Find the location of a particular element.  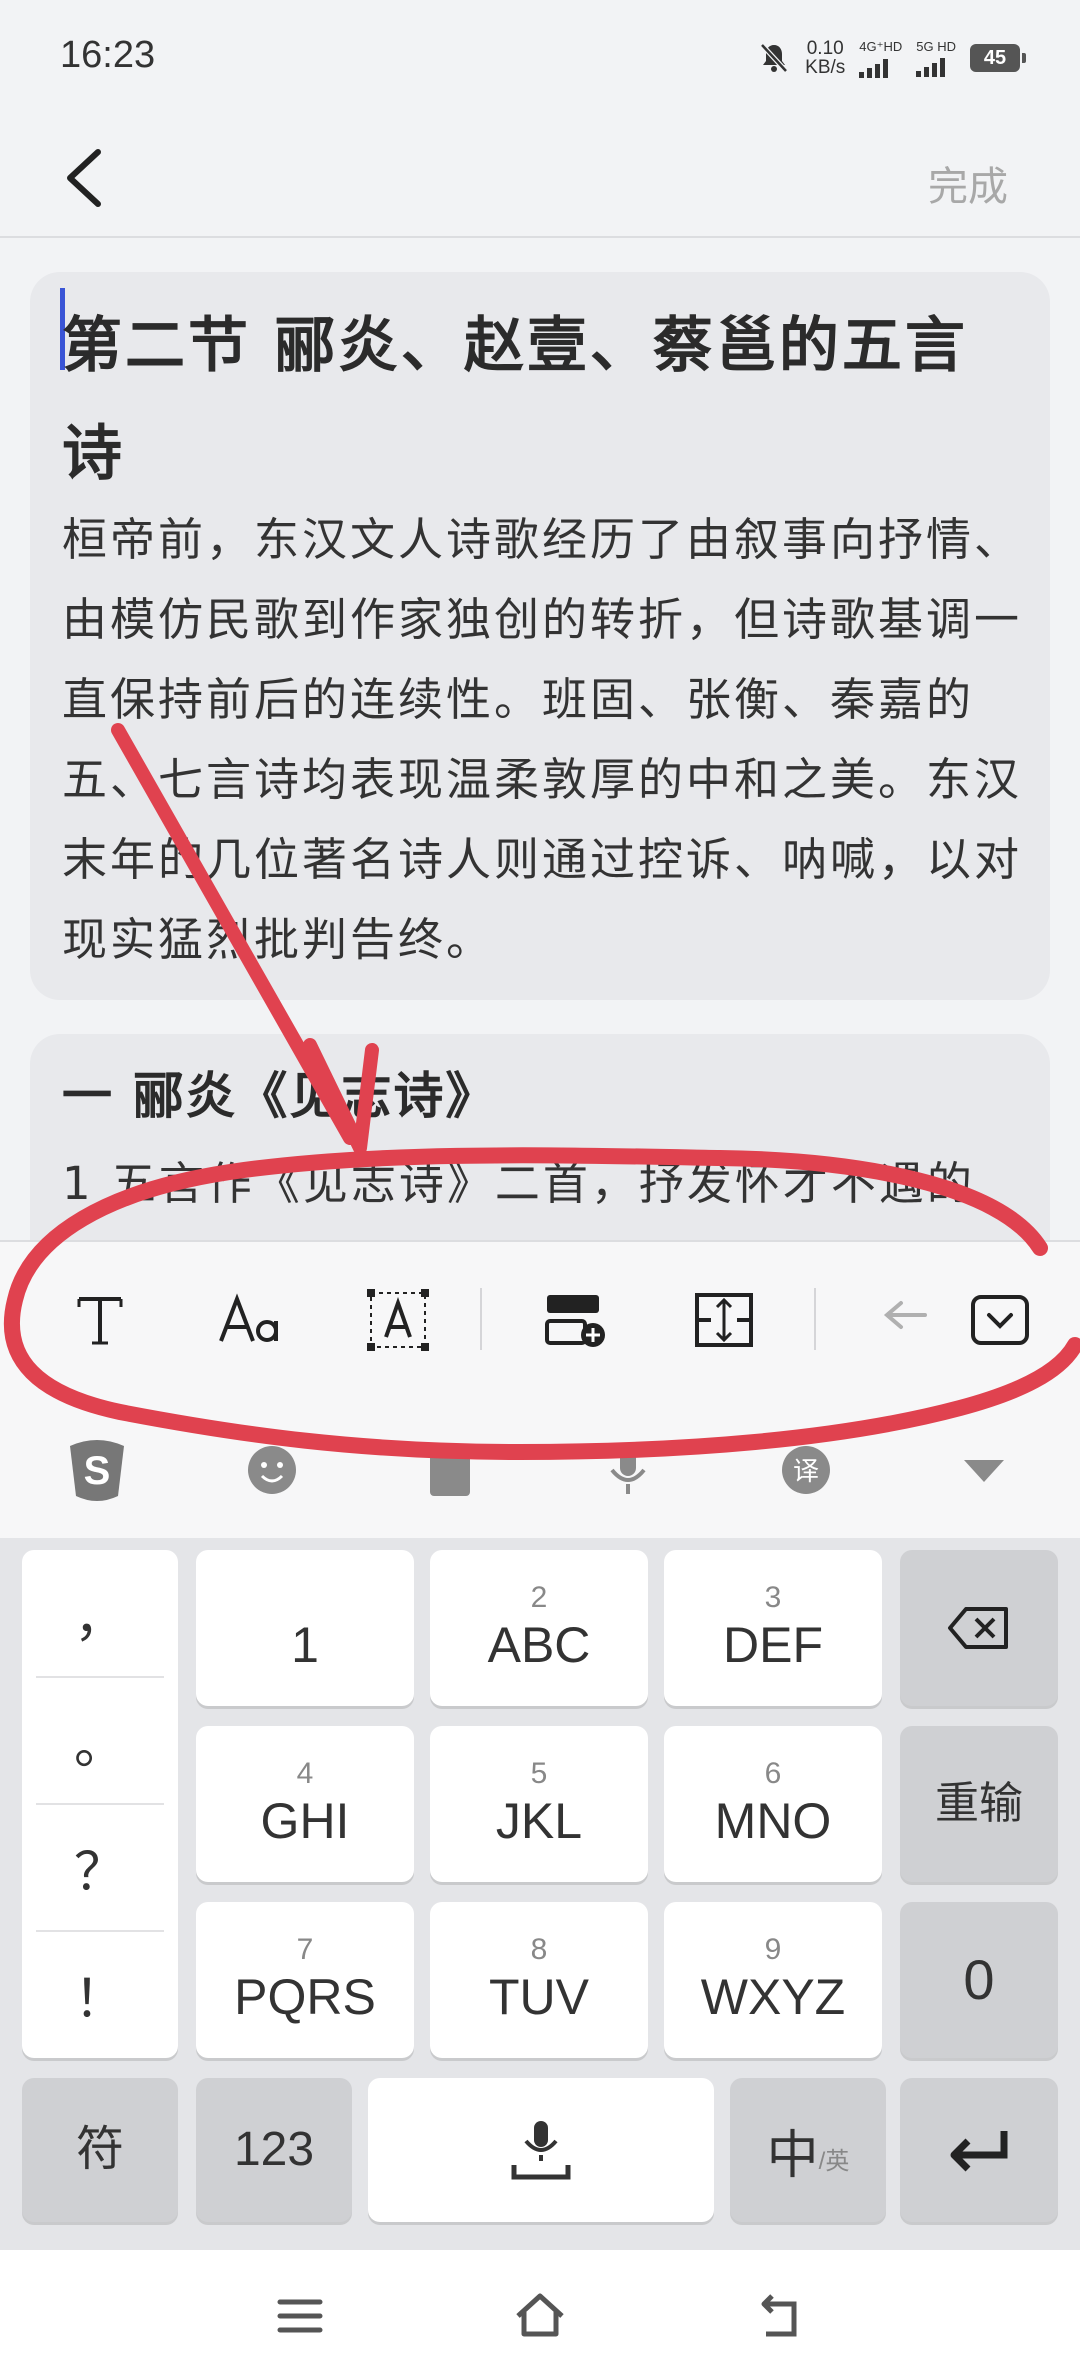

lang-main-label: 中 is located at coordinates (792, 2155).